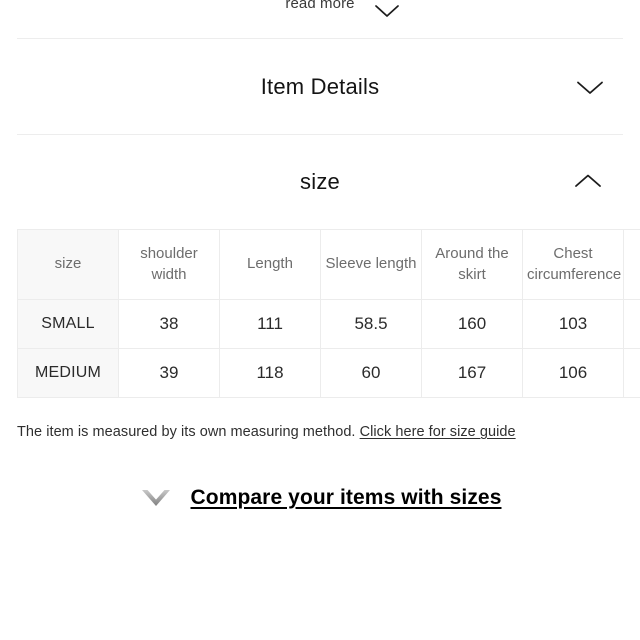 Image resolution: width=640 pixels, height=640 pixels. What do you see at coordinates (68, 264) in the screenshot?
I see `column-header-size: size` at bounding box center [68, 264].